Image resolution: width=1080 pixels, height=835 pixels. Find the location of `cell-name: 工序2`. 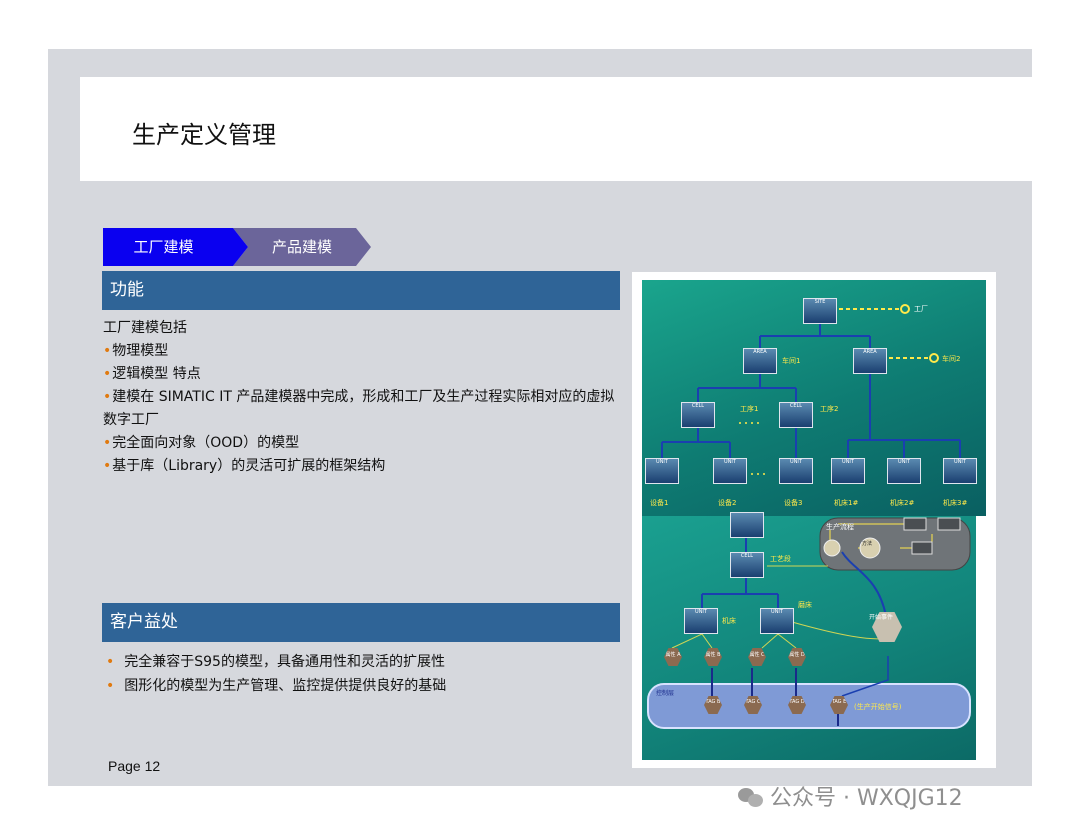

cell-name: 工序2 is located at coordinates (829, 409).